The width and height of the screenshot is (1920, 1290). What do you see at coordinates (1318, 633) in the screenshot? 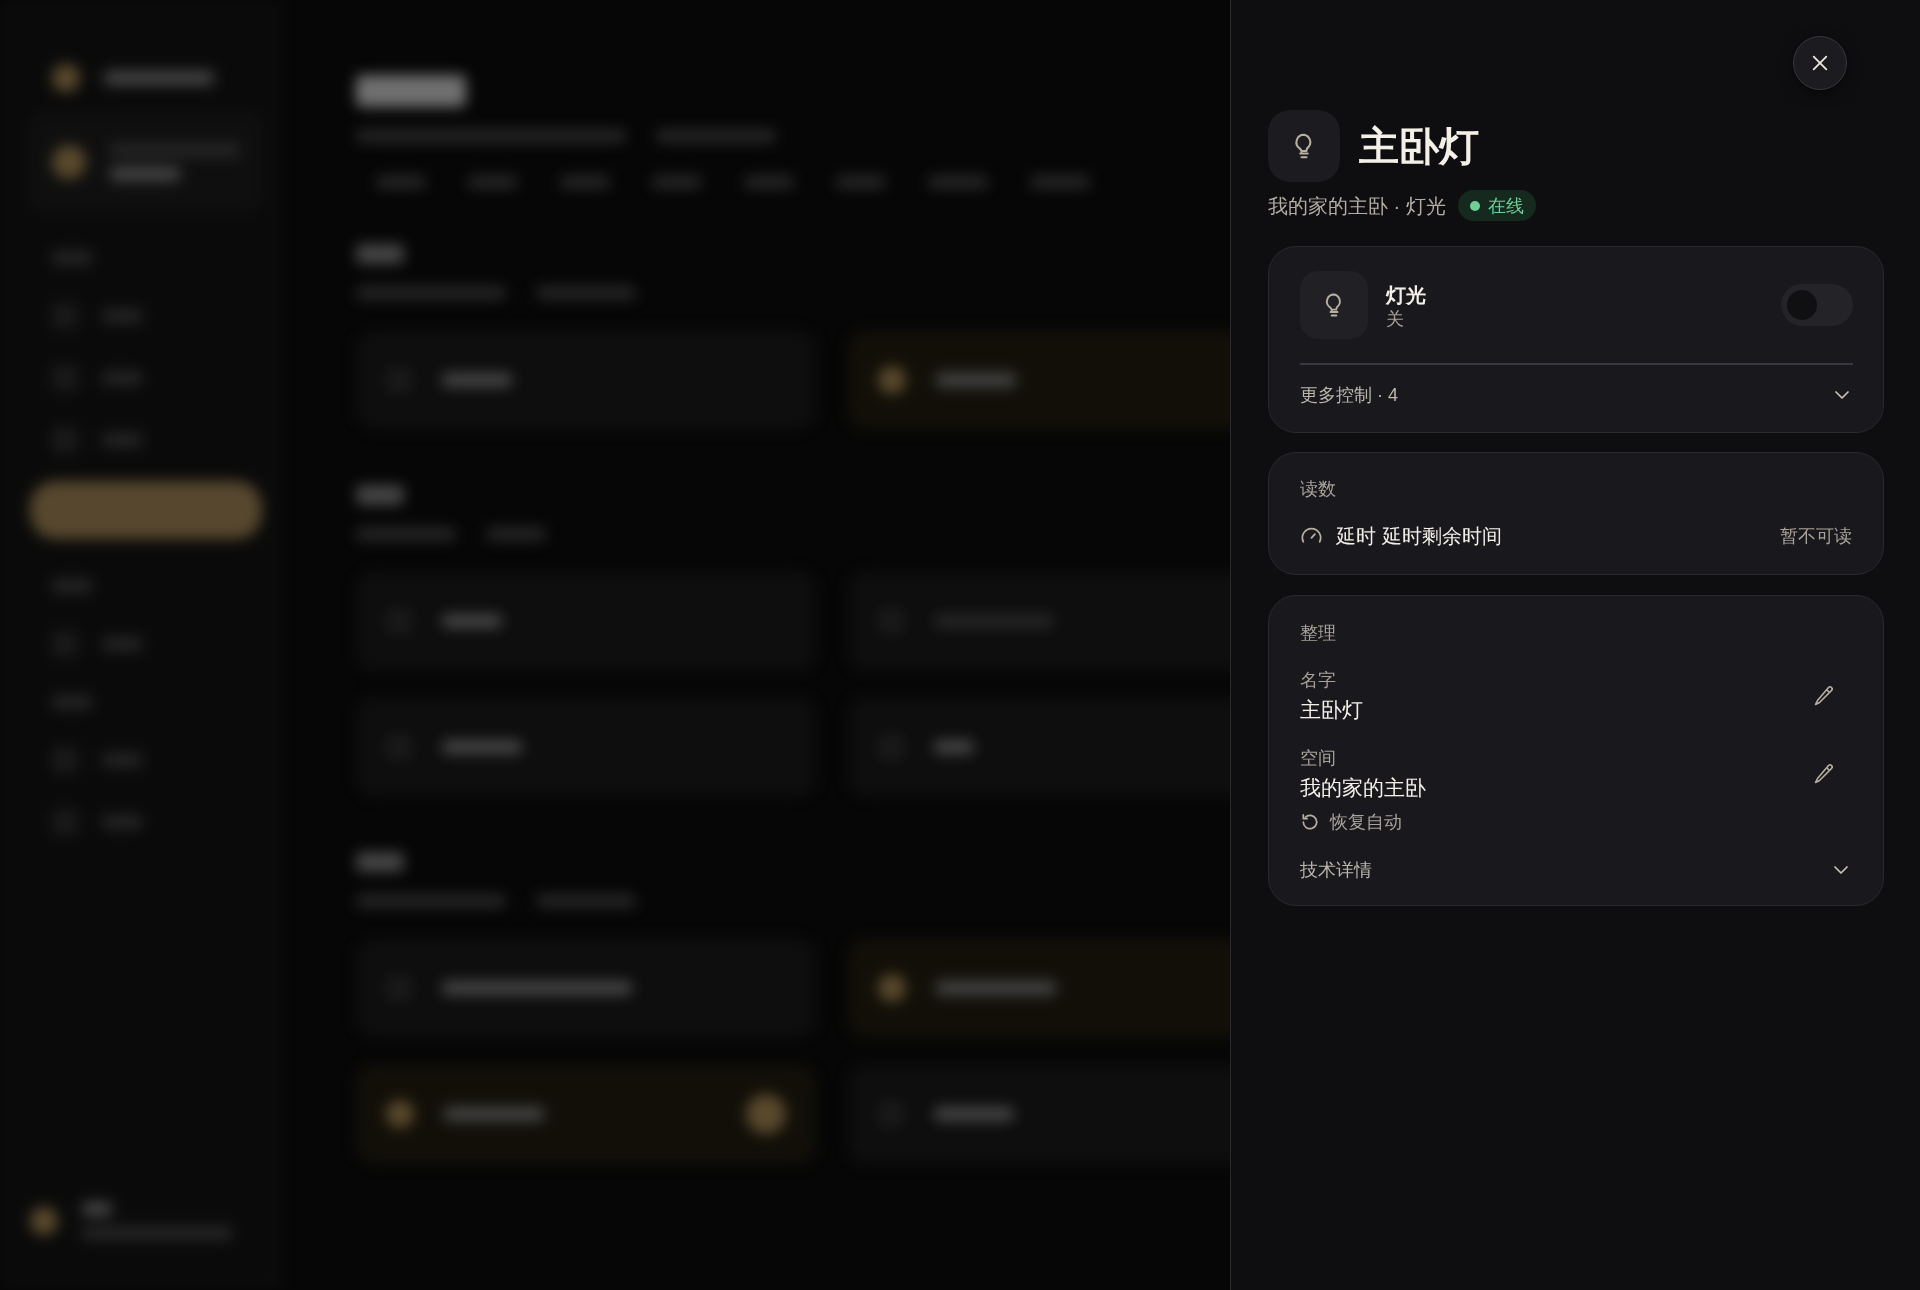
I see `section-title: 整理` at bounding box center [1318, 633].